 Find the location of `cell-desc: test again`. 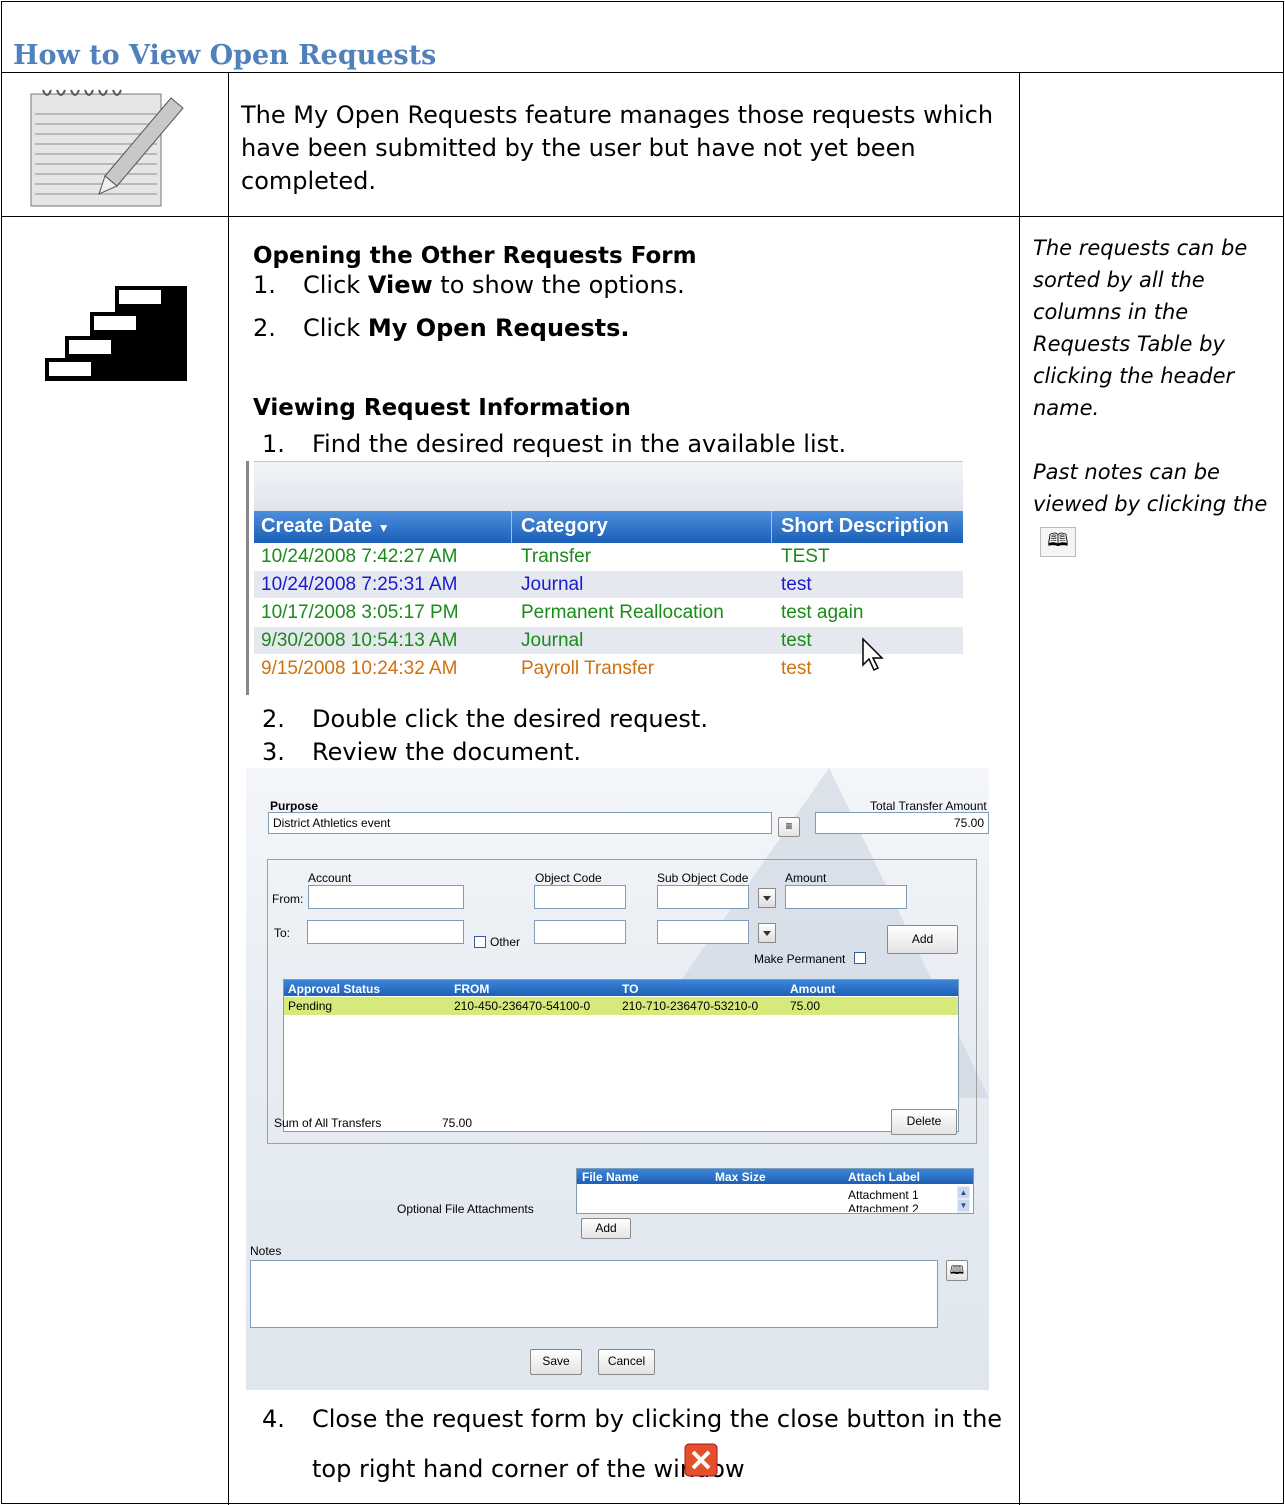

cell-desc: test again is located at coordinates (822, 612).